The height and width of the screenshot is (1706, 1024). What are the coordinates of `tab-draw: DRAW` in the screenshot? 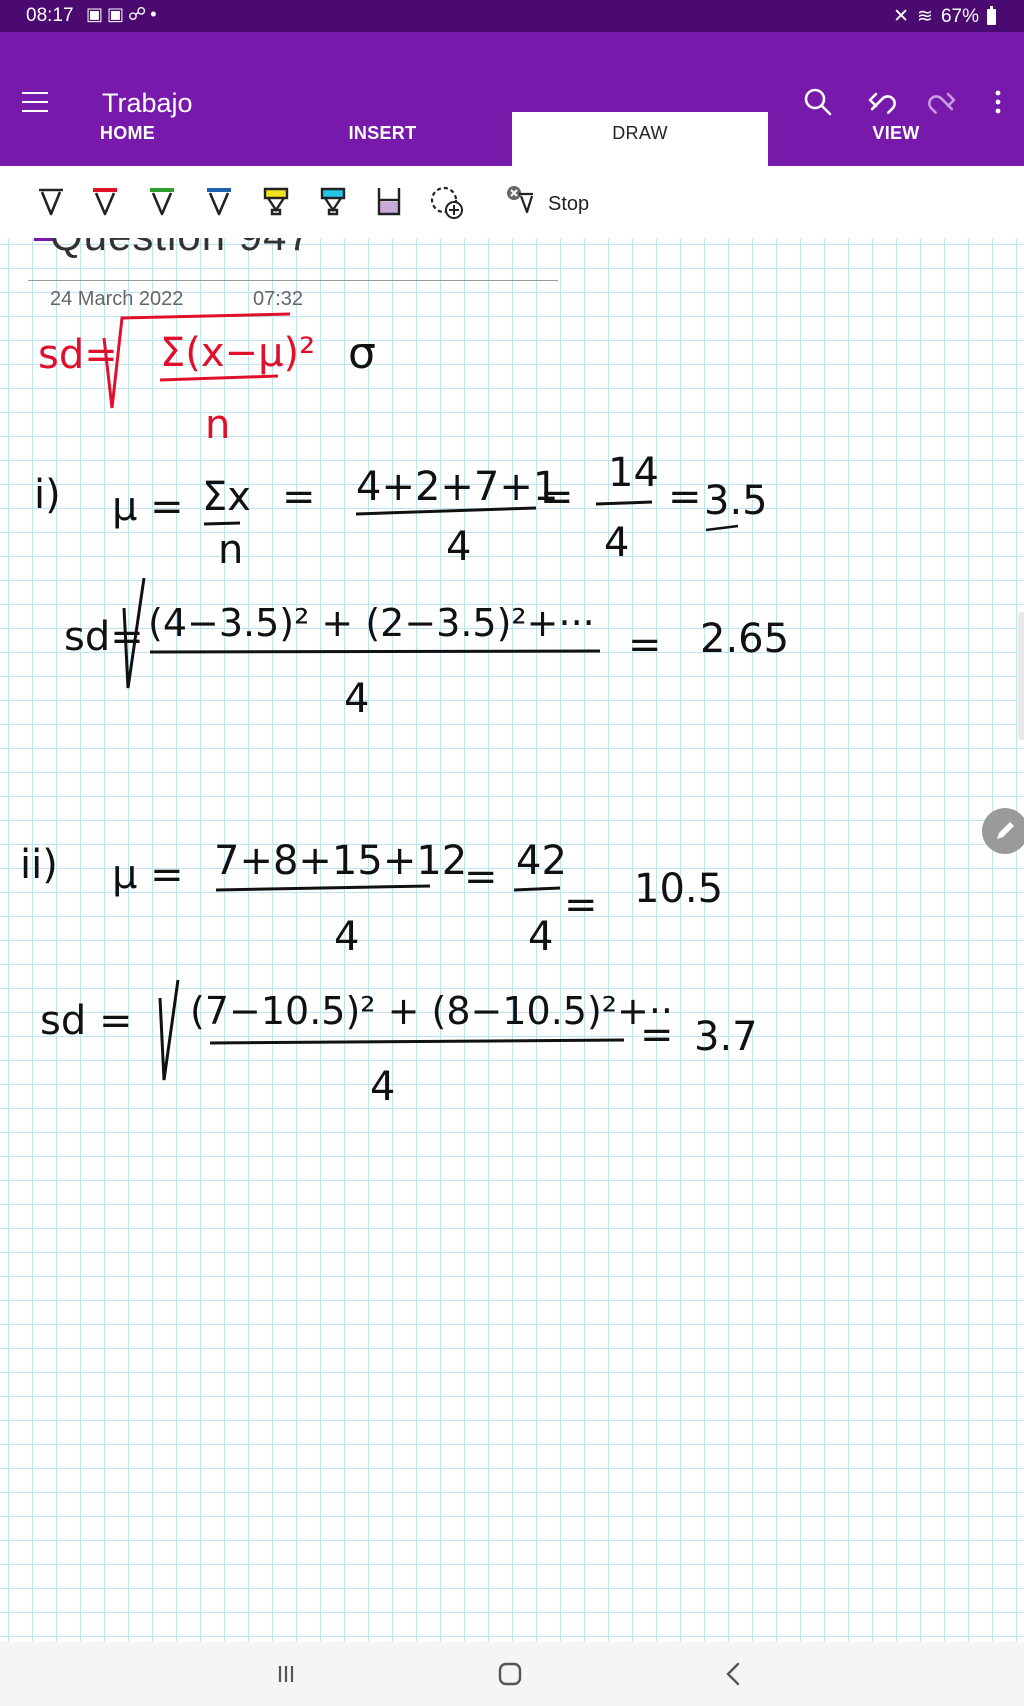 It's located at (640, 139).